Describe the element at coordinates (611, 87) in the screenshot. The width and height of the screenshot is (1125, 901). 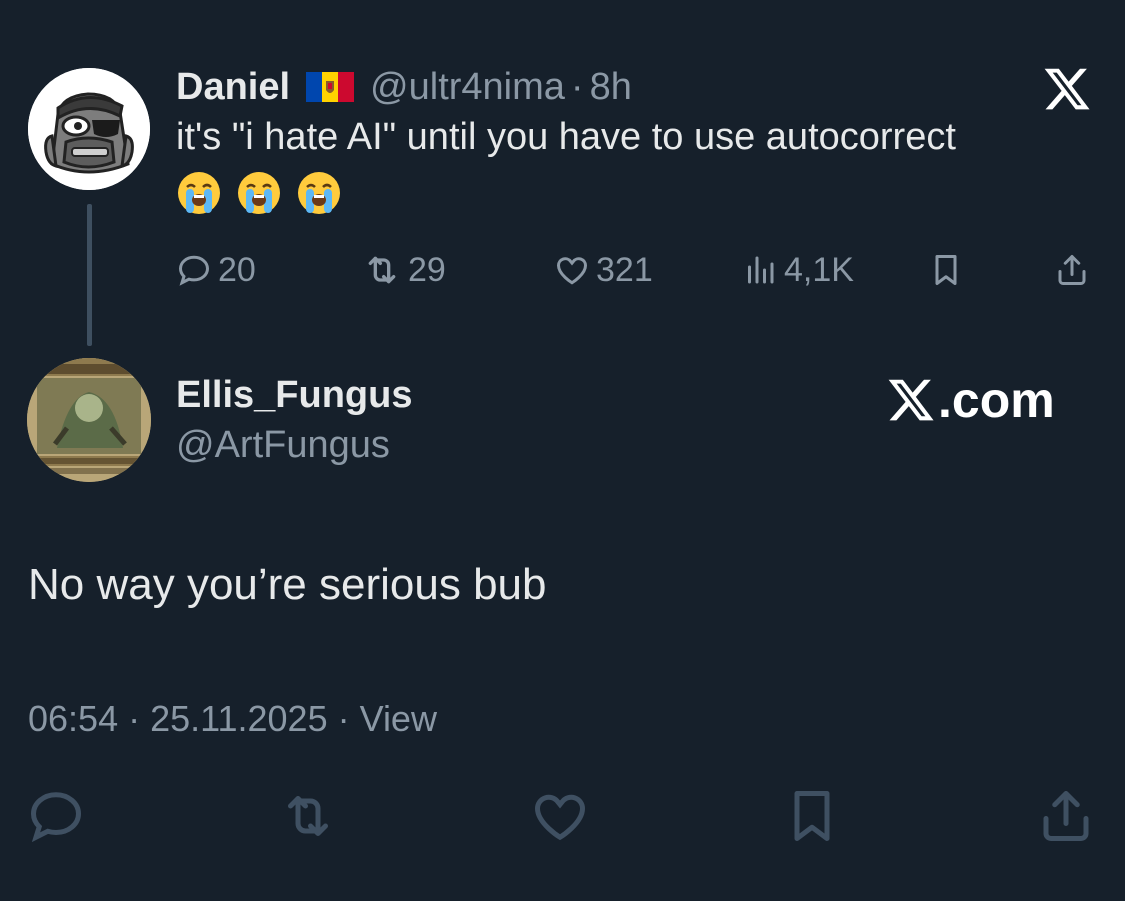
I see `quoted-tweet-time: 8h` at that location.